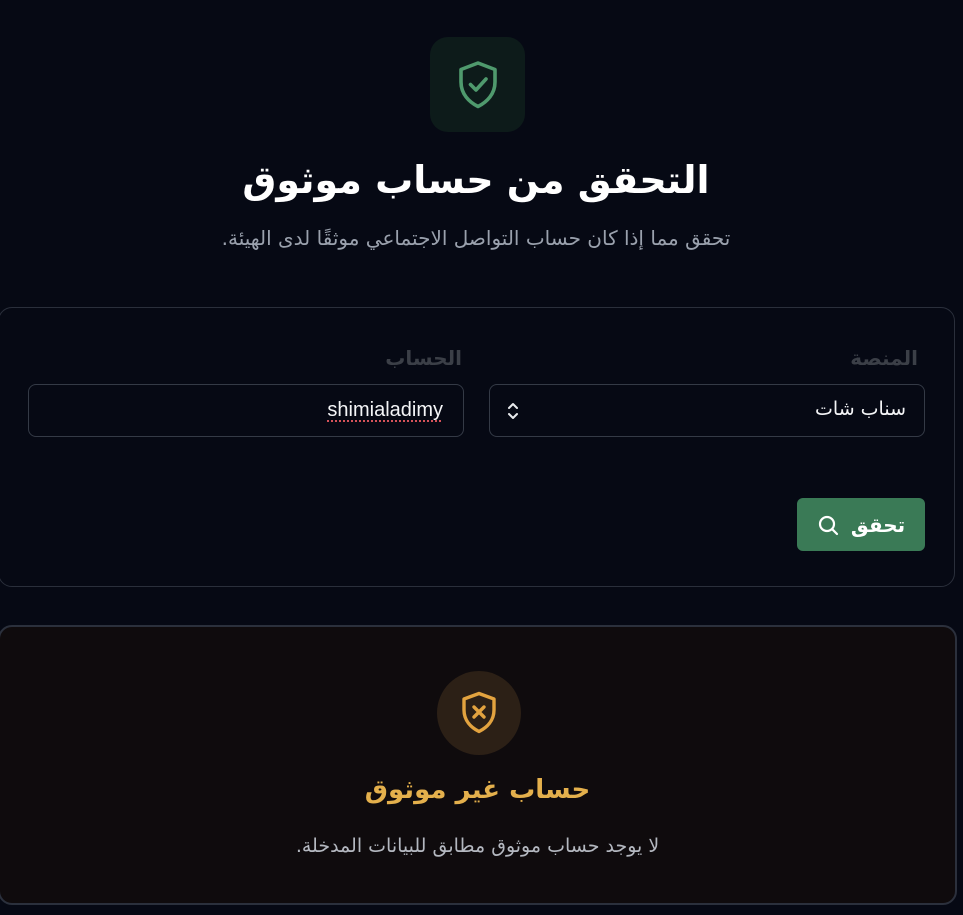 The width and height of the screenshot is (963, 915). I want to click on shield-check-icon, so click(477, 84).